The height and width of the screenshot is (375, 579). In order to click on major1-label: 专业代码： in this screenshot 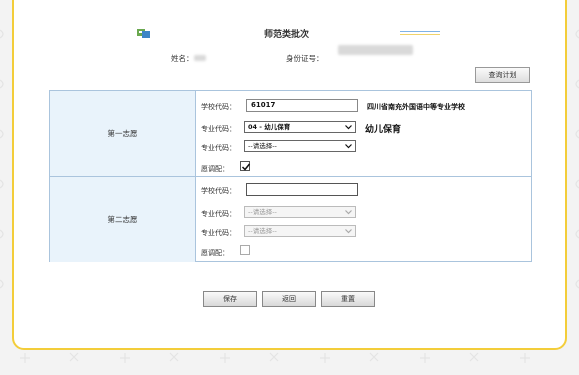, I will do `click(218, 129)`.